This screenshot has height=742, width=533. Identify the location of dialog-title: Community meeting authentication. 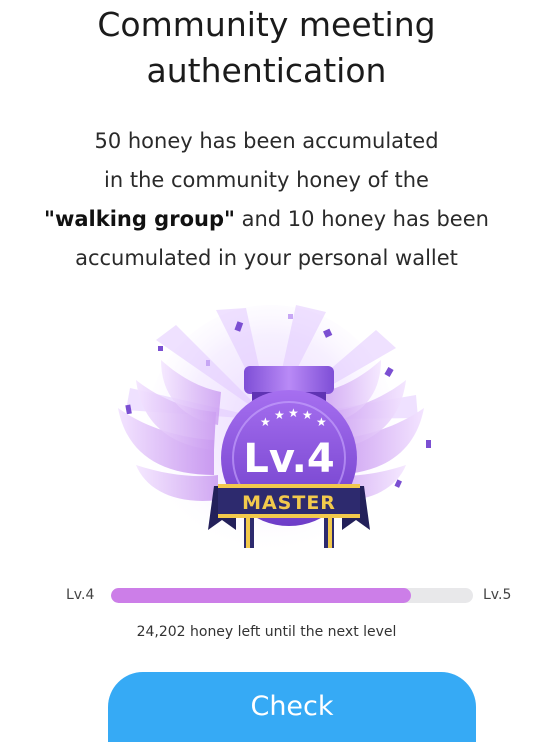
(266, 48).